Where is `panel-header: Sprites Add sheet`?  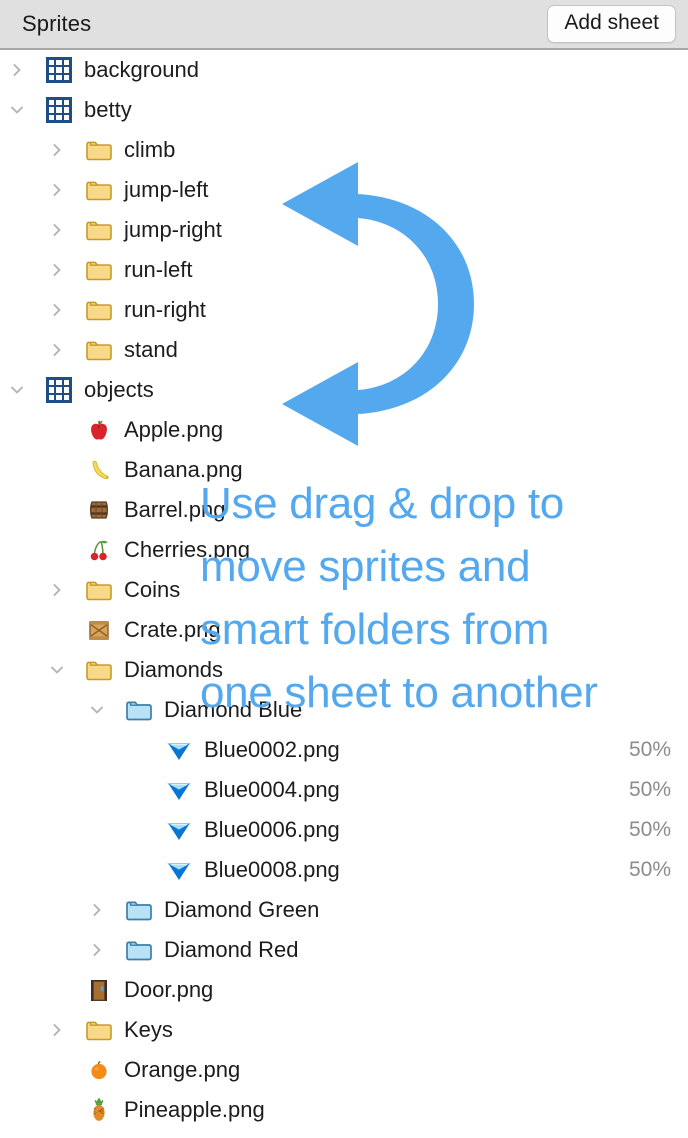 panel-header: Sprites Add sheet is located at coordinates (344, 25).